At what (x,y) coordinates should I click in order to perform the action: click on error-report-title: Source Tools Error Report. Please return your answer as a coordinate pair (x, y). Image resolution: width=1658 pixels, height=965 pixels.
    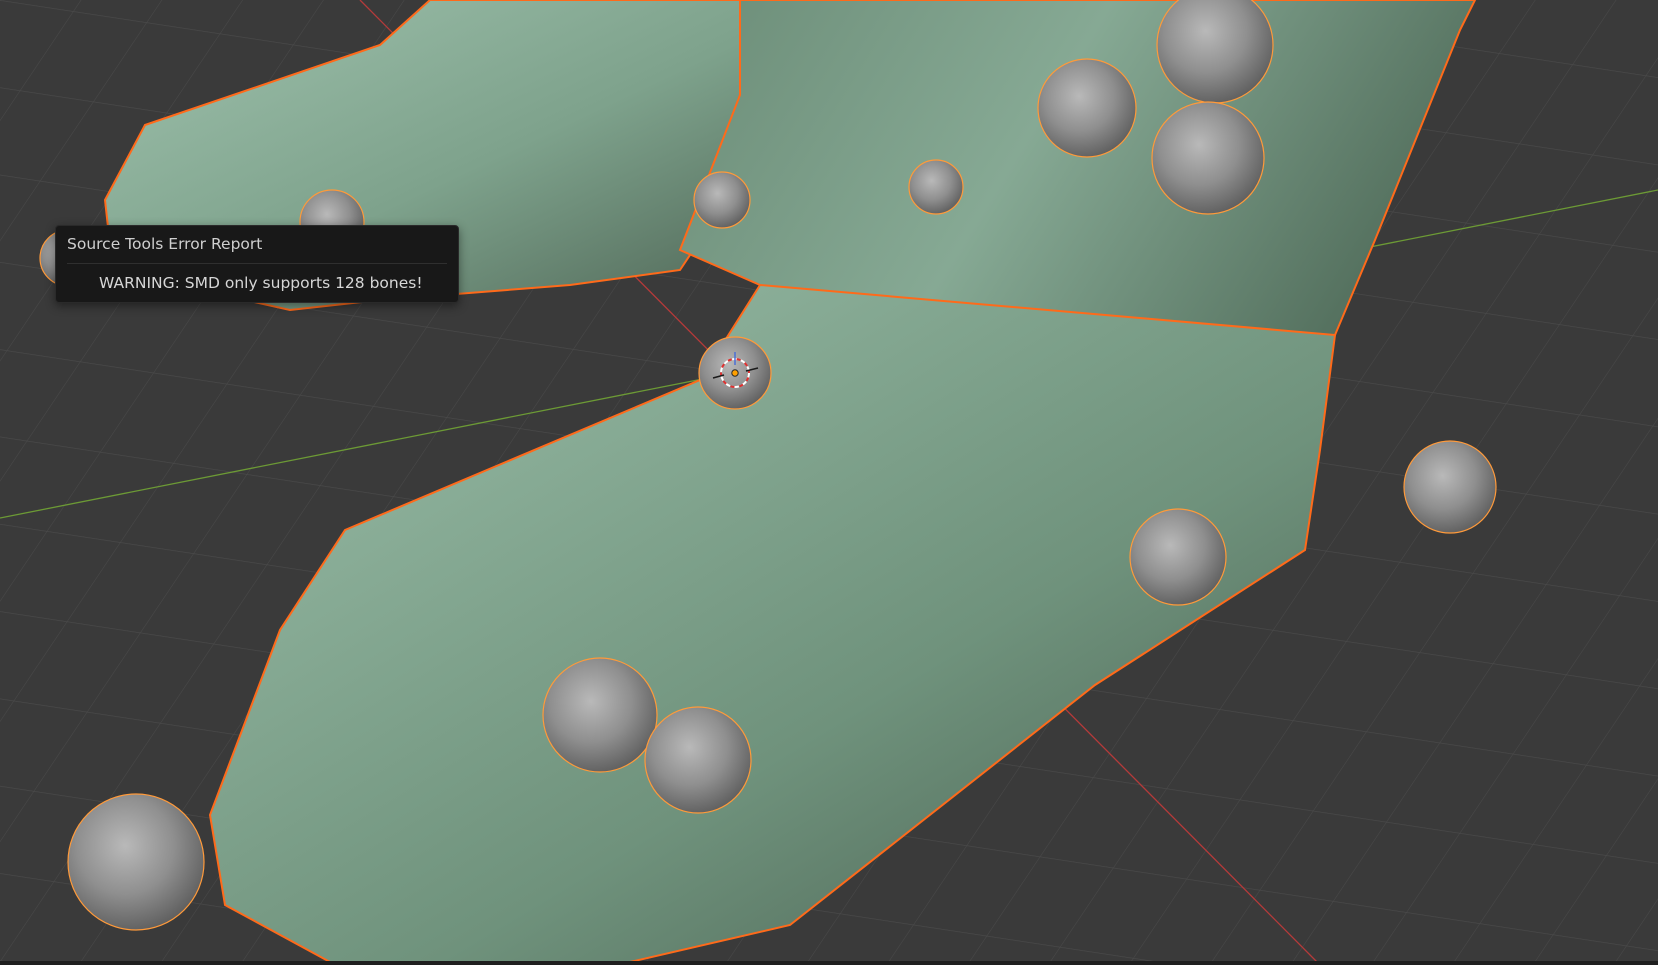
    Looking at the image, I should click on (165, 244).